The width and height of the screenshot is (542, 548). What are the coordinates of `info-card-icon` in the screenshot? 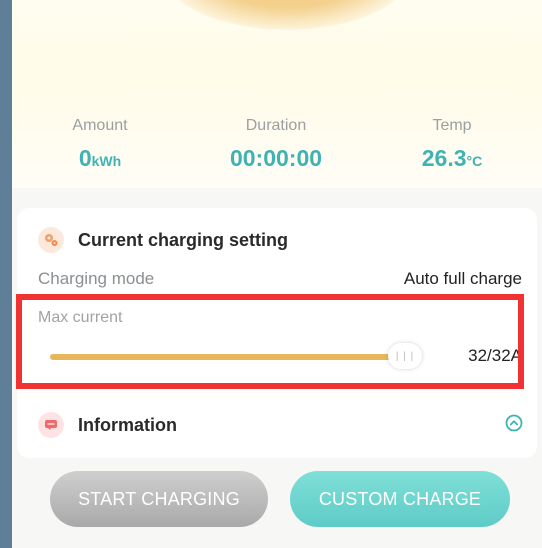 It's located at (51, 425).